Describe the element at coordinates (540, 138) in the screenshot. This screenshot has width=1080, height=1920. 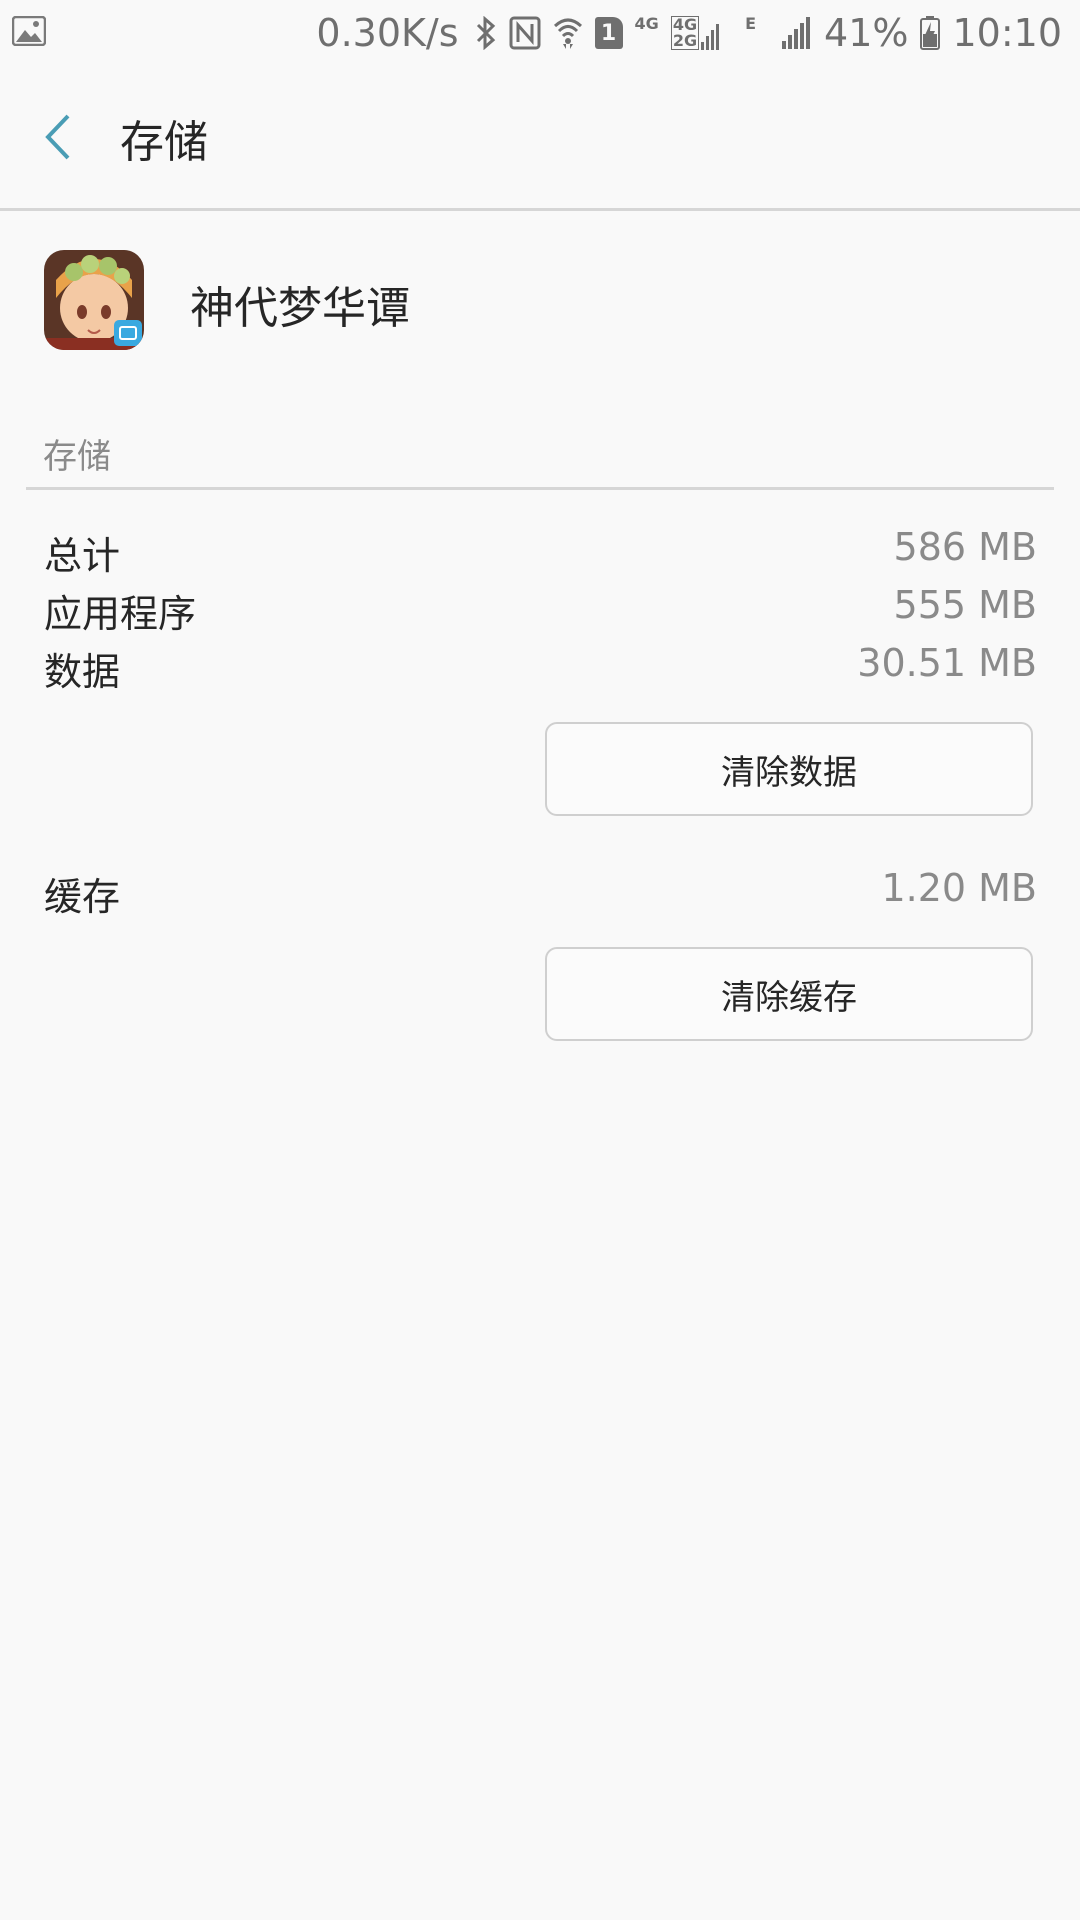
I see `app-bar: 存储` at that location.